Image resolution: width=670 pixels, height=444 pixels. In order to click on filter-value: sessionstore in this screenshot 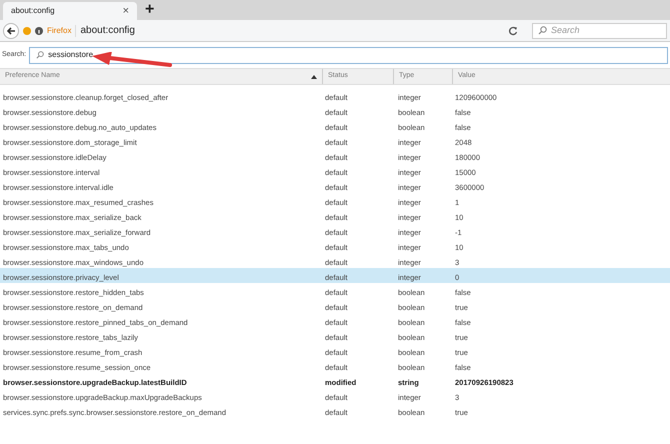, I will do `click(71, 55)`.